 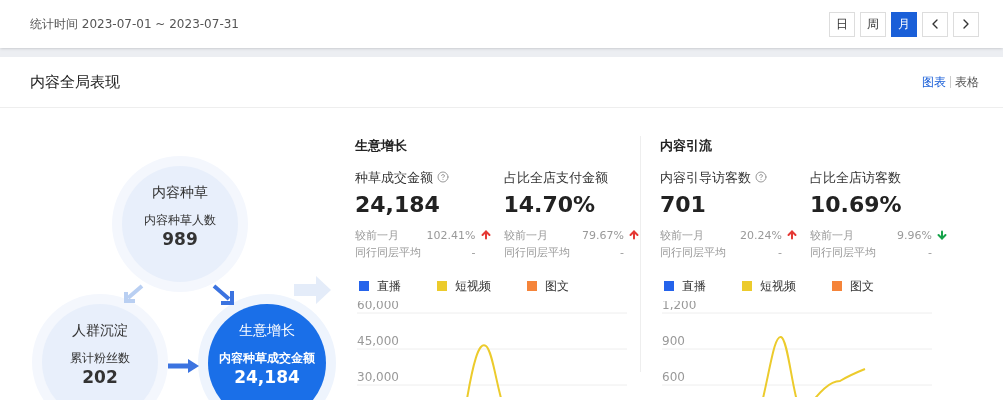 What do you see at coordinates (914, 235) in the screenshot?
I see `compare-value: 9.96%` at bounding box center [914, 235].